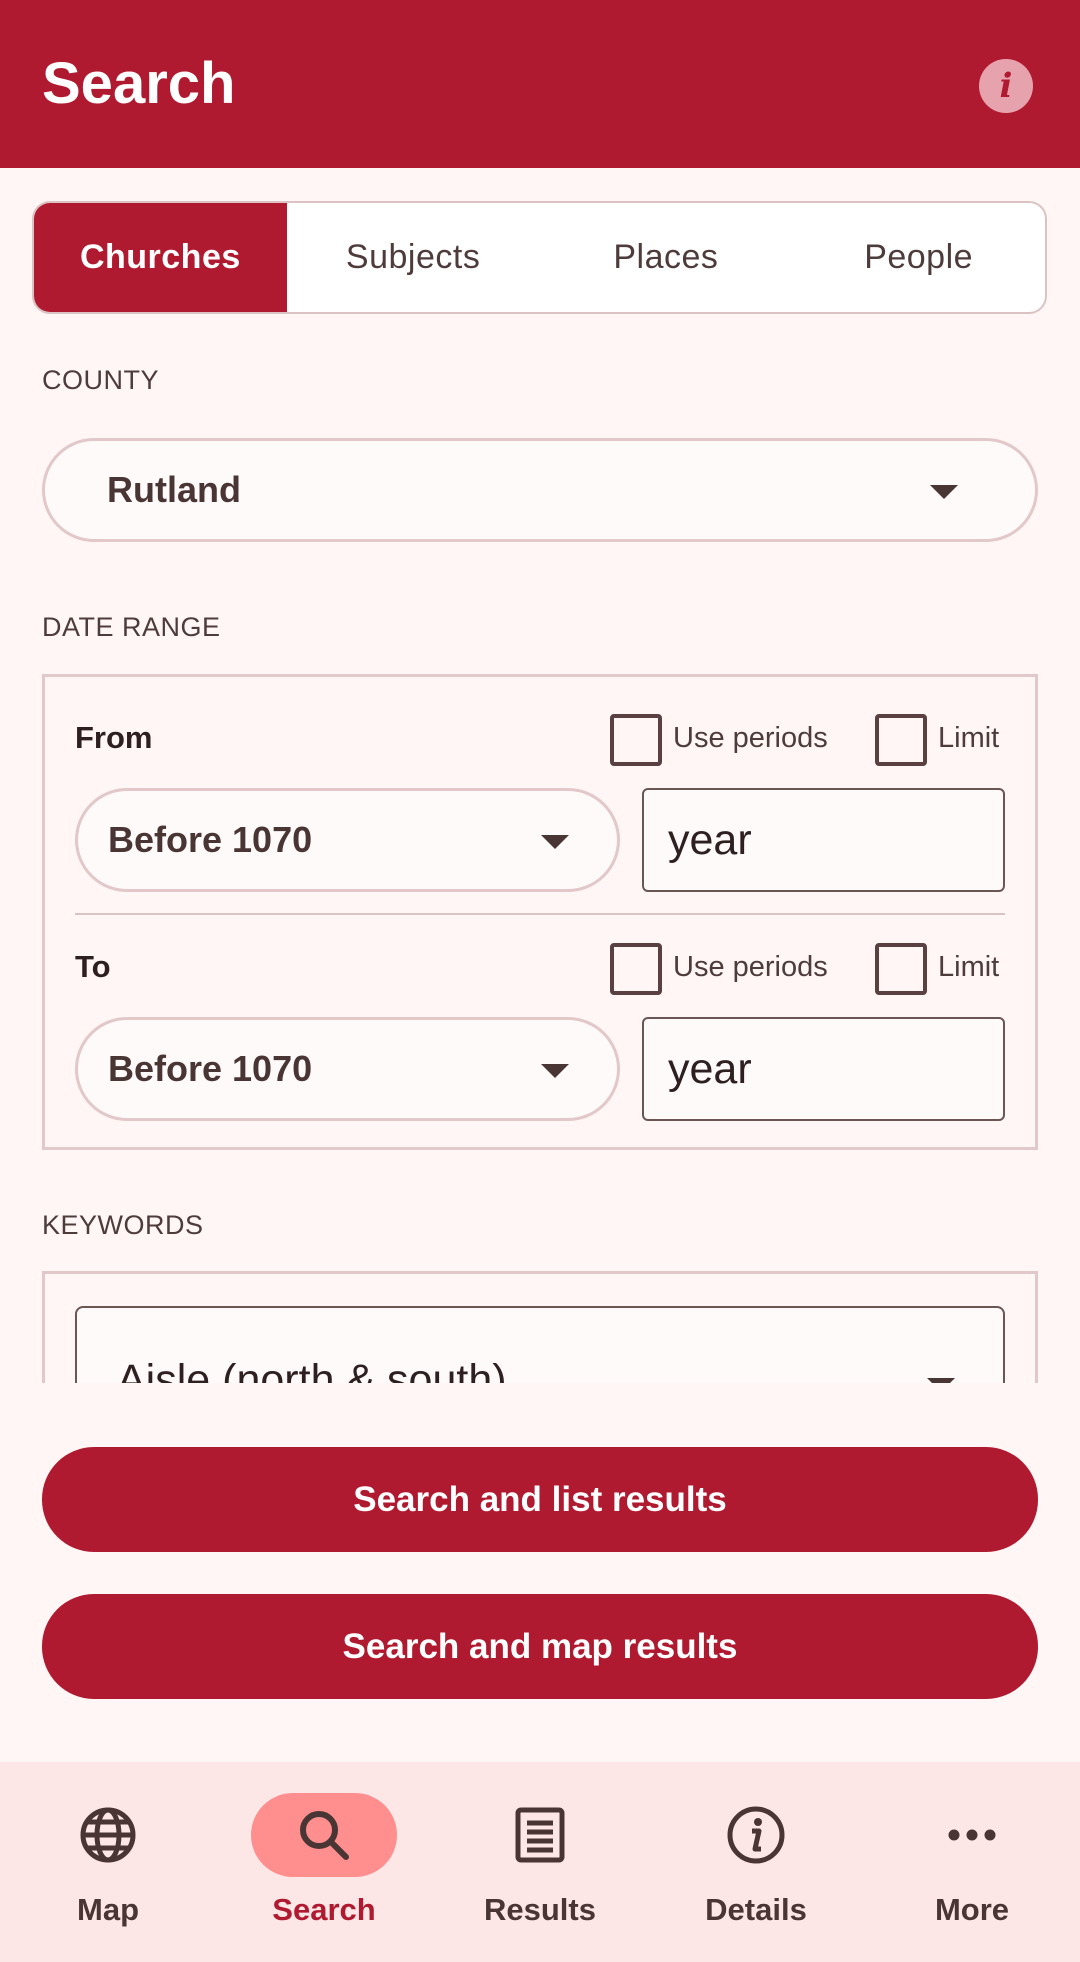 This screenshot has width=1080, height=1962. What do you see at coordinates (108, 1835) in the screenshot?
I see `globe-icon` at bounding box center [108, 1835].